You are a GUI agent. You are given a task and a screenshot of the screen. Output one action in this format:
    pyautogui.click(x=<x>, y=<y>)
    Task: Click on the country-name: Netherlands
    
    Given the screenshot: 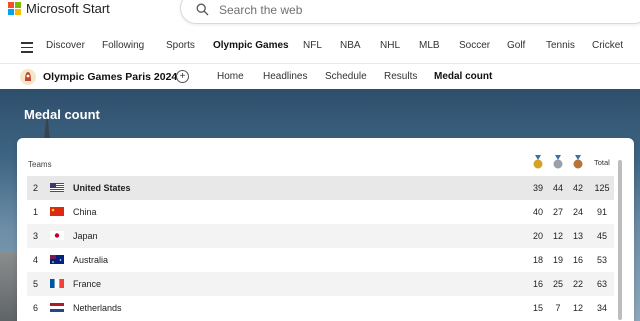 What is the action you would take?
    pyautogui.click(x=97, y=308)
    